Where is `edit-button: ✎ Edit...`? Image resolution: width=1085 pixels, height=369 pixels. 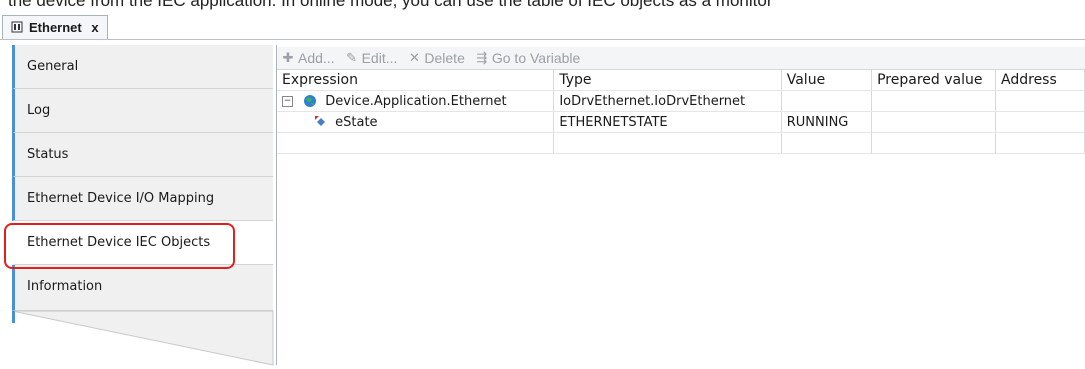 edit-button: ✎ Edit... is located at coordinates (371, 58).